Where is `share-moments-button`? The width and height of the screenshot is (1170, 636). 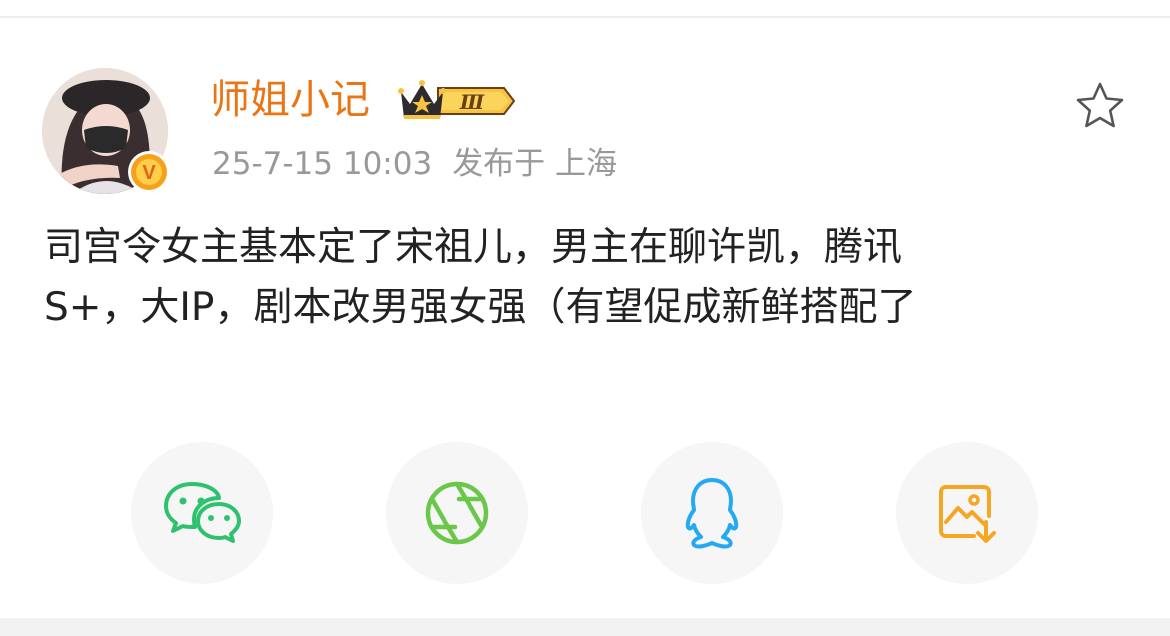
share-moments-button is located at coordinates (457, 513).